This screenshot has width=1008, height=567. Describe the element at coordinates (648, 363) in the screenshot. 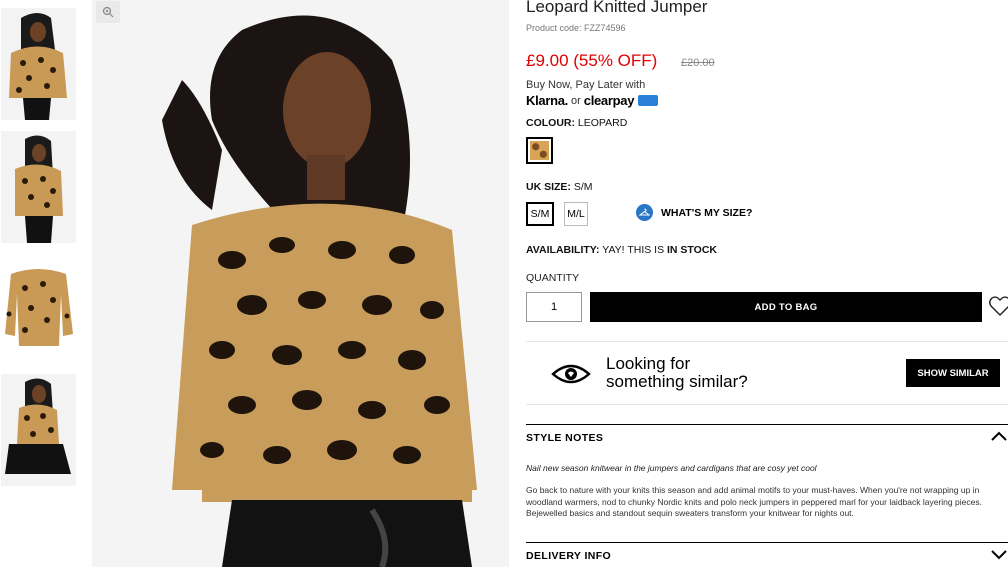

I see `similar-line-1: Looking for` at that location.